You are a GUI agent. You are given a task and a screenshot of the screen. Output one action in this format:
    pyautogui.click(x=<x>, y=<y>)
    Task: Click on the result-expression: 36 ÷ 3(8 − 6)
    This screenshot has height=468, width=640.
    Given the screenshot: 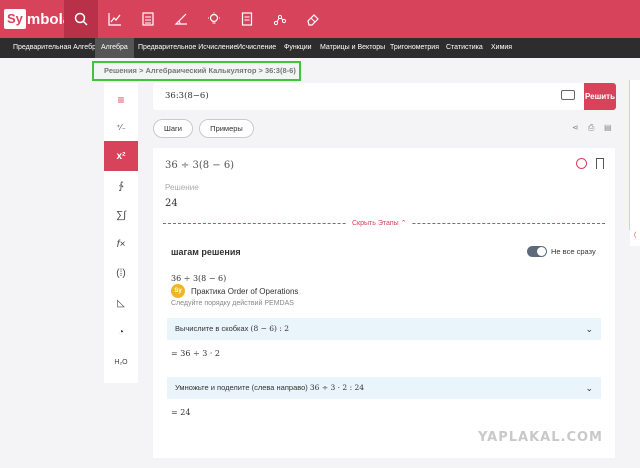 What is the action you would take?
    pyautogui.click(x=200, y=165)
    